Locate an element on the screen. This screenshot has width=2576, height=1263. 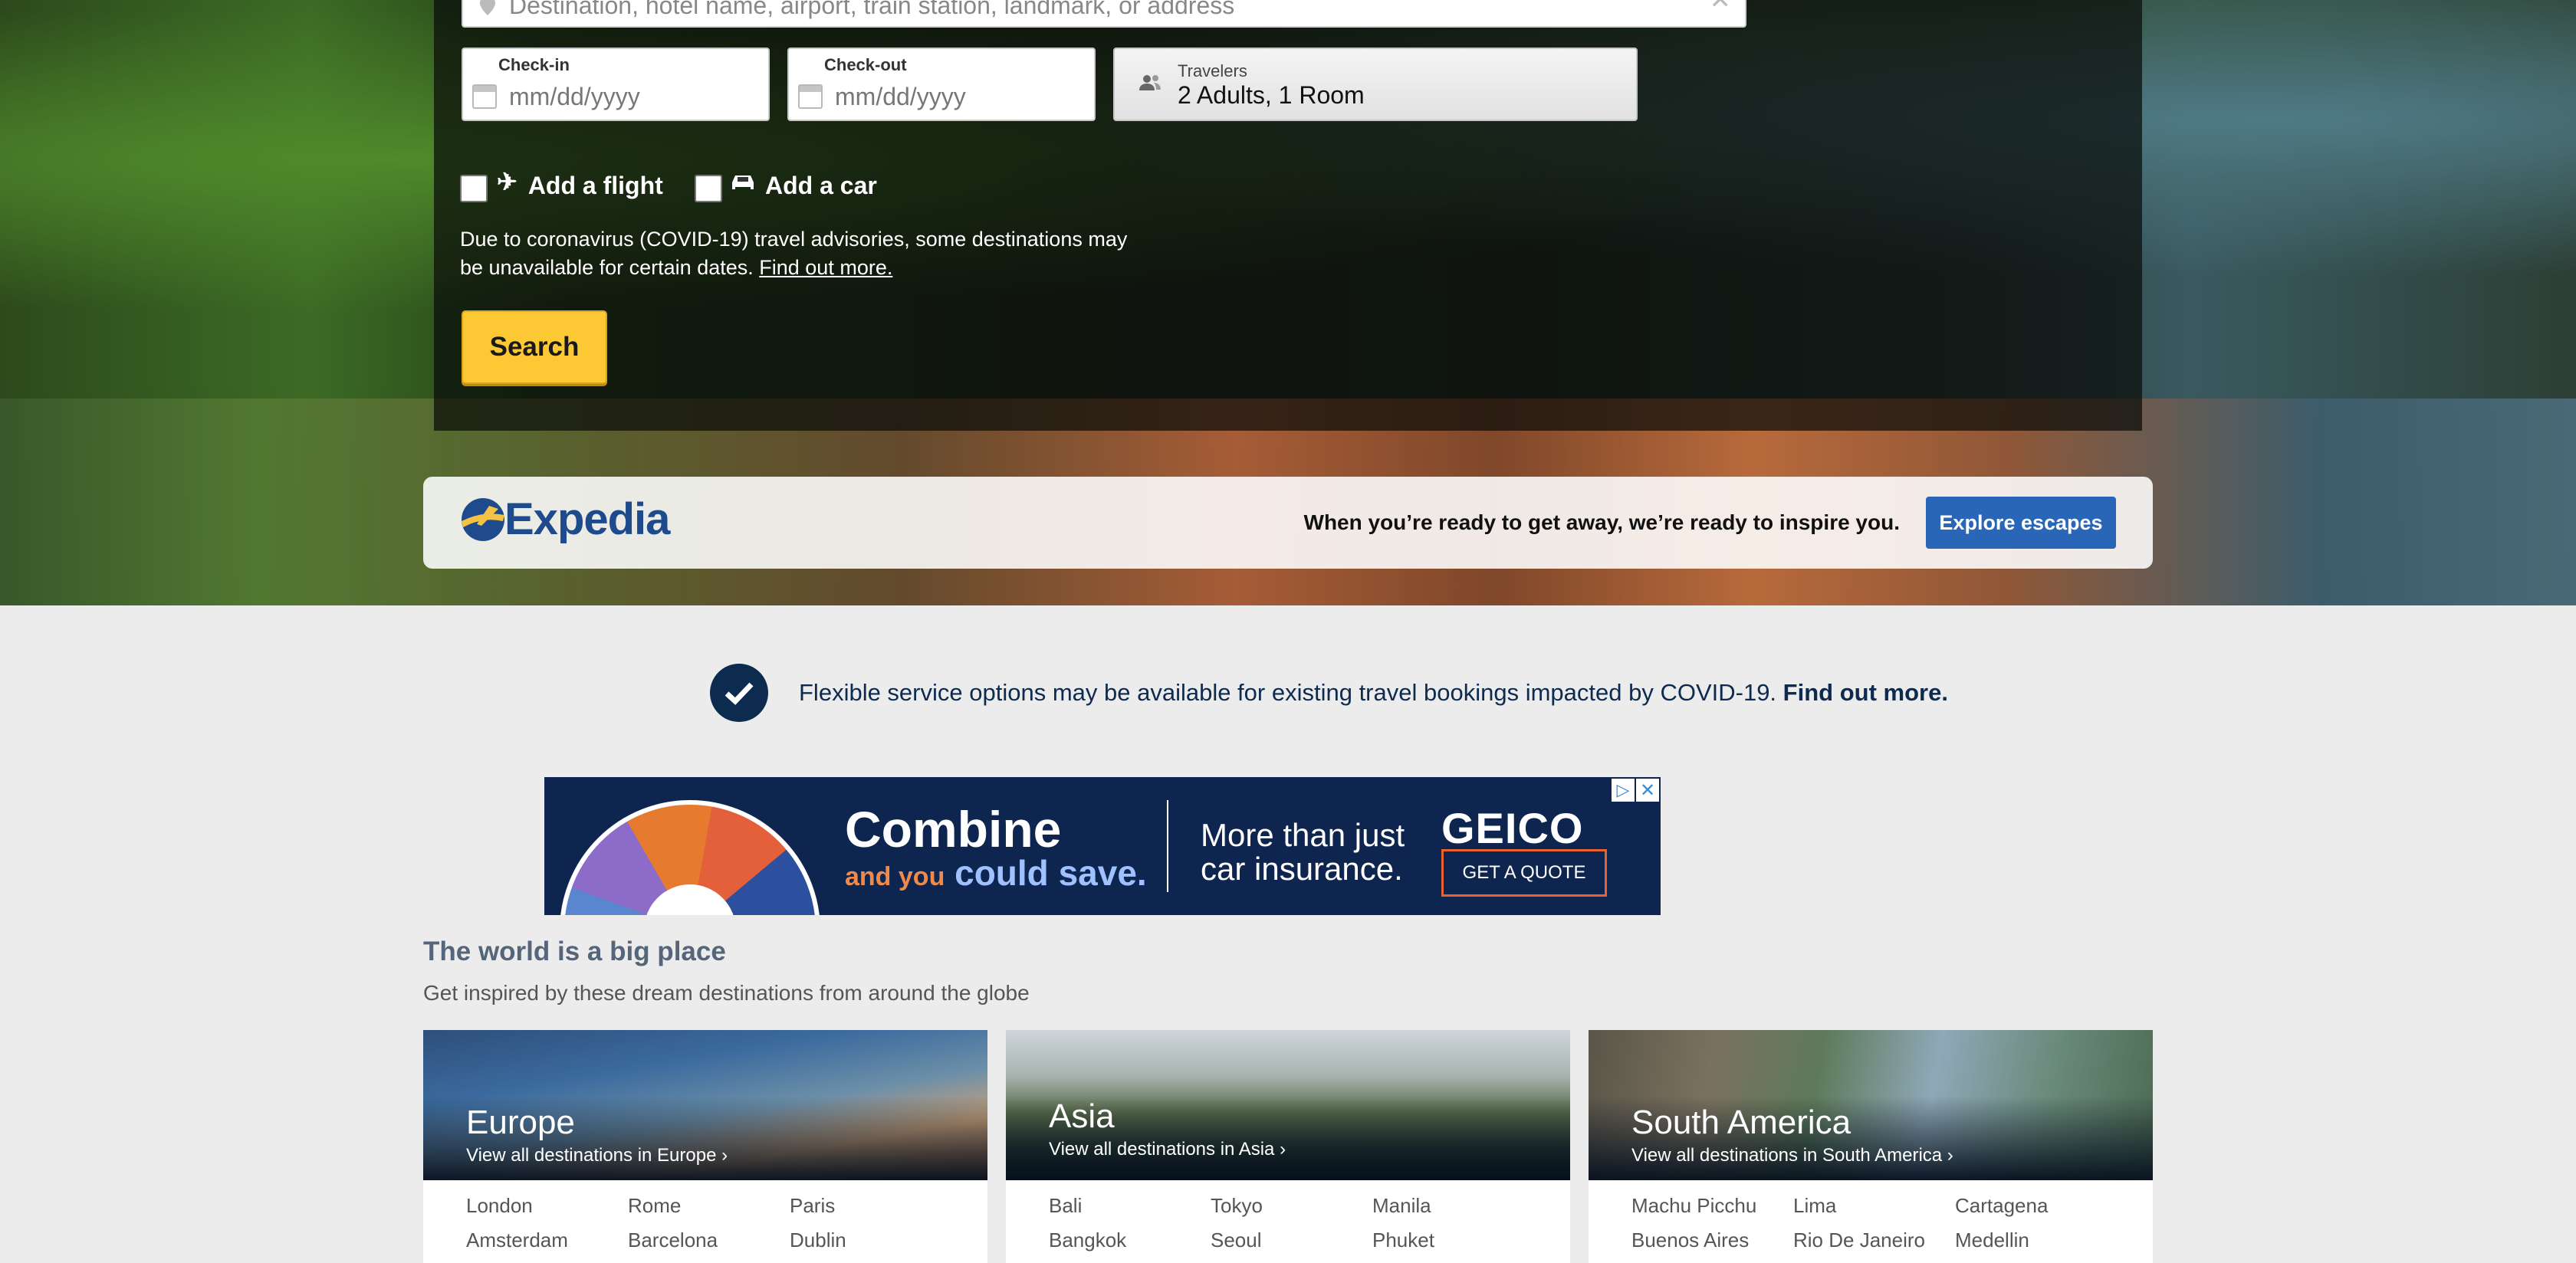
city-link: Medellin is located at coordinates (2036, 1240).